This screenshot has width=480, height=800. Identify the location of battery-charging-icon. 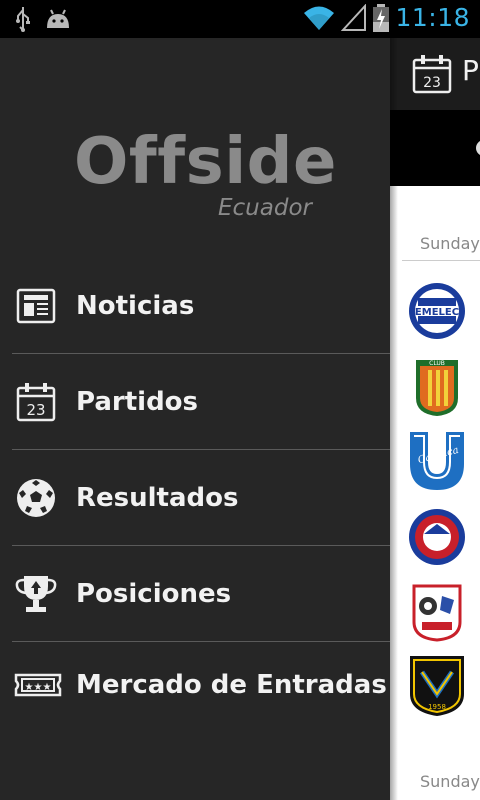
(381, 17).